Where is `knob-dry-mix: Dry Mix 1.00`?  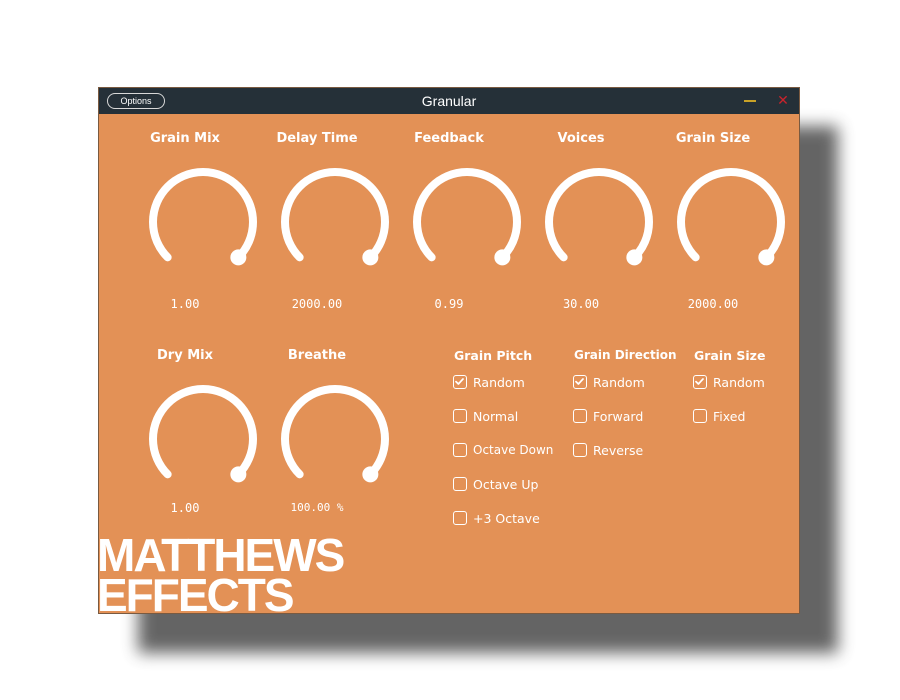
knob-dry-mix: Dry Mix 1.00 is located at coordinates (188, 448).